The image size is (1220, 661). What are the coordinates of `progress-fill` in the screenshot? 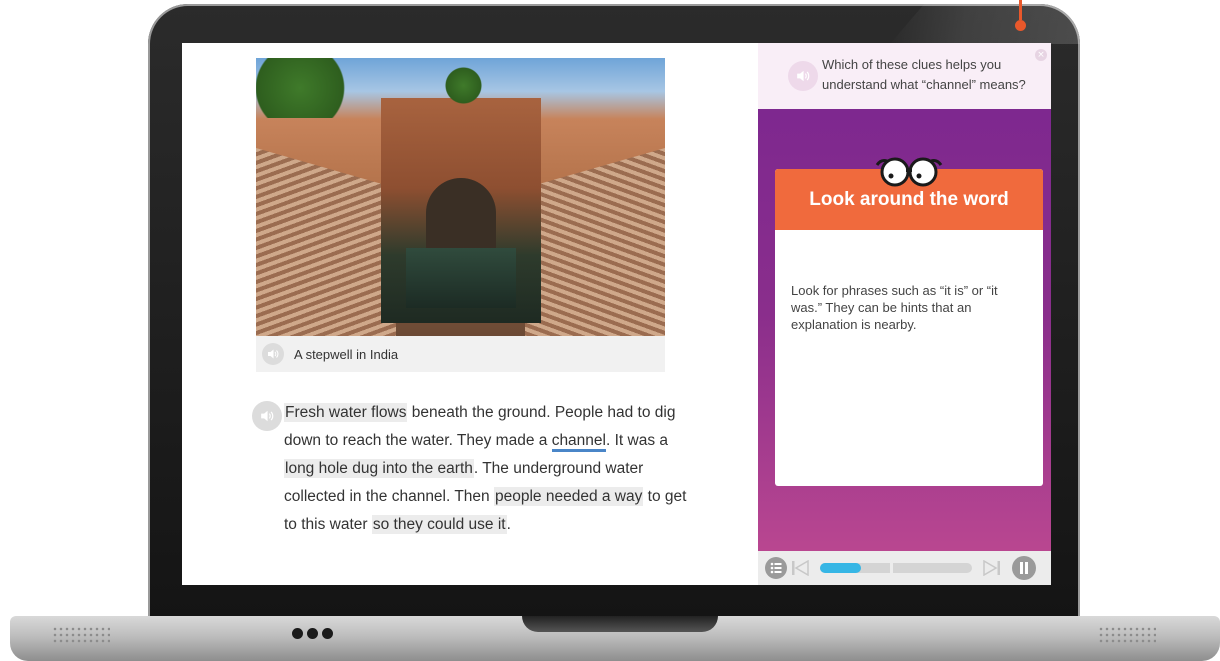 It's located at (841, 568).